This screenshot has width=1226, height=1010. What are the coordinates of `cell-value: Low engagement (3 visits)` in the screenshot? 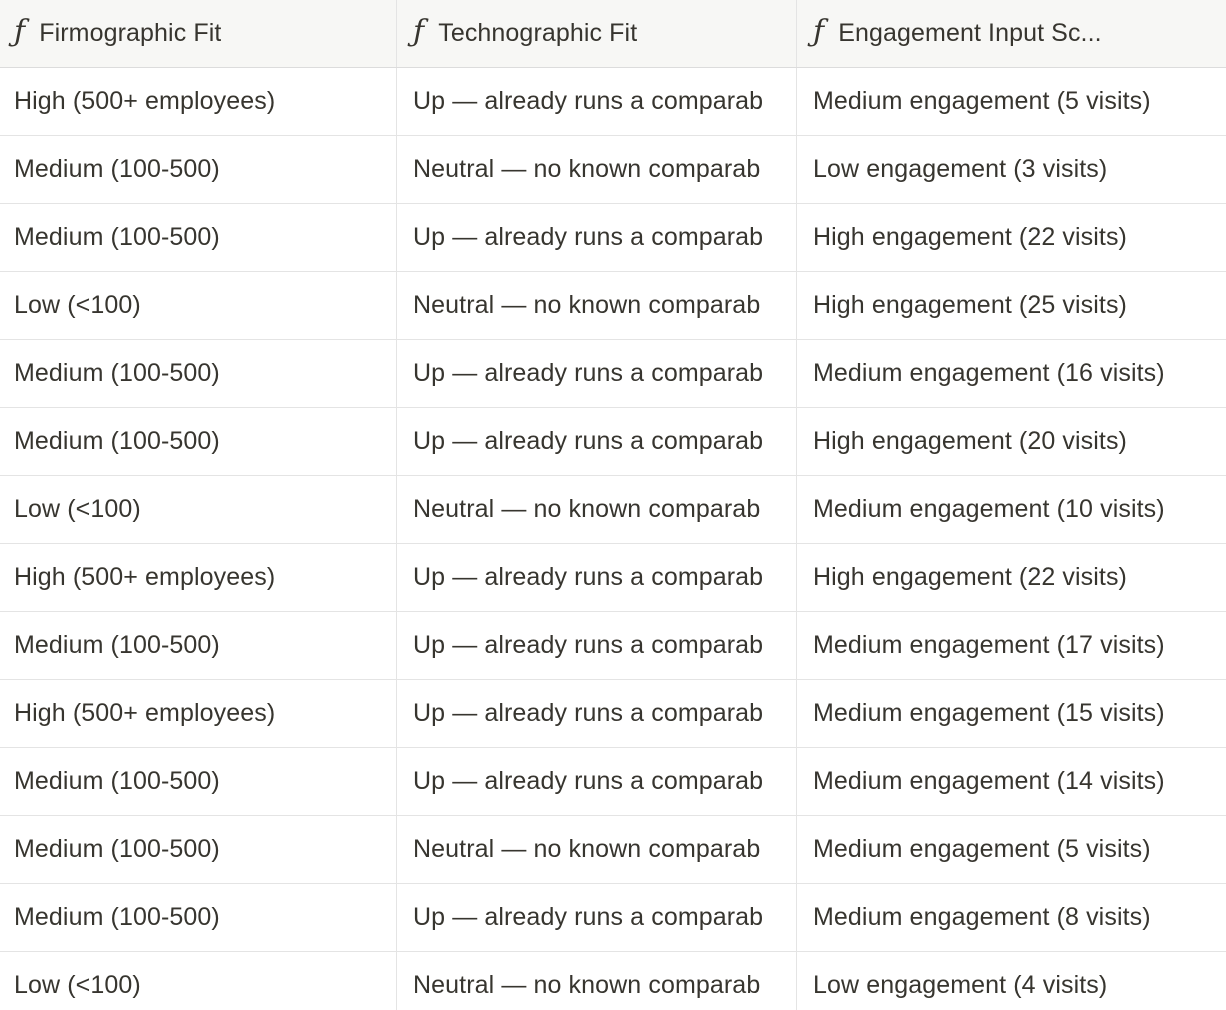 It's located at (960, 169).